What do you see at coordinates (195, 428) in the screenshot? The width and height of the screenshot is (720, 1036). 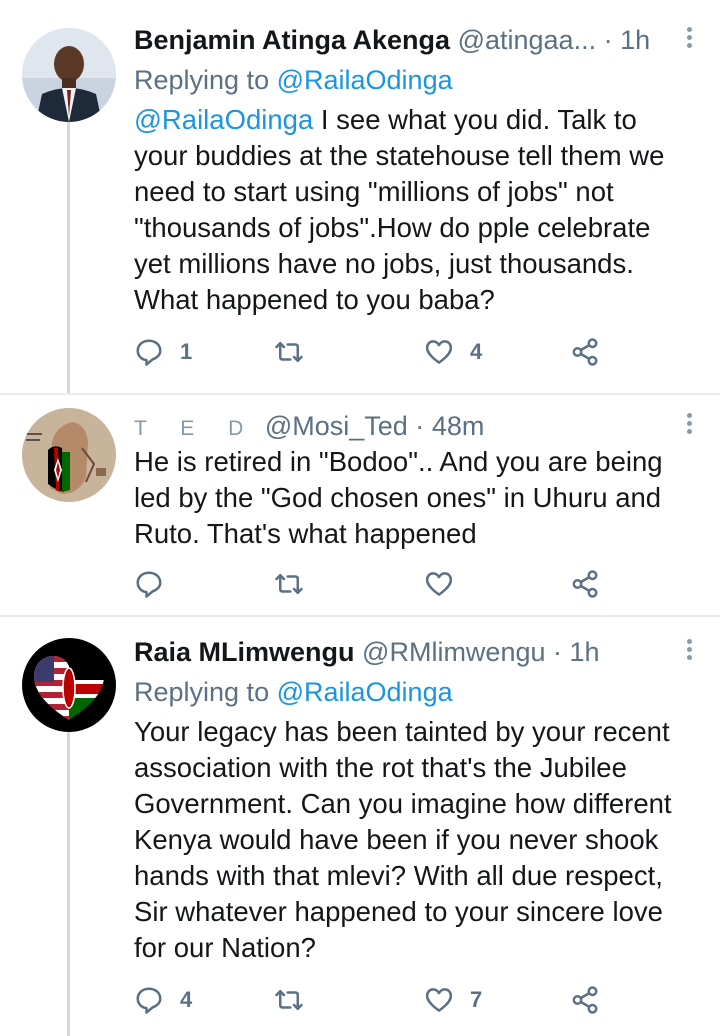 I see `display-name: T E D` at bounding box center [195, 428].